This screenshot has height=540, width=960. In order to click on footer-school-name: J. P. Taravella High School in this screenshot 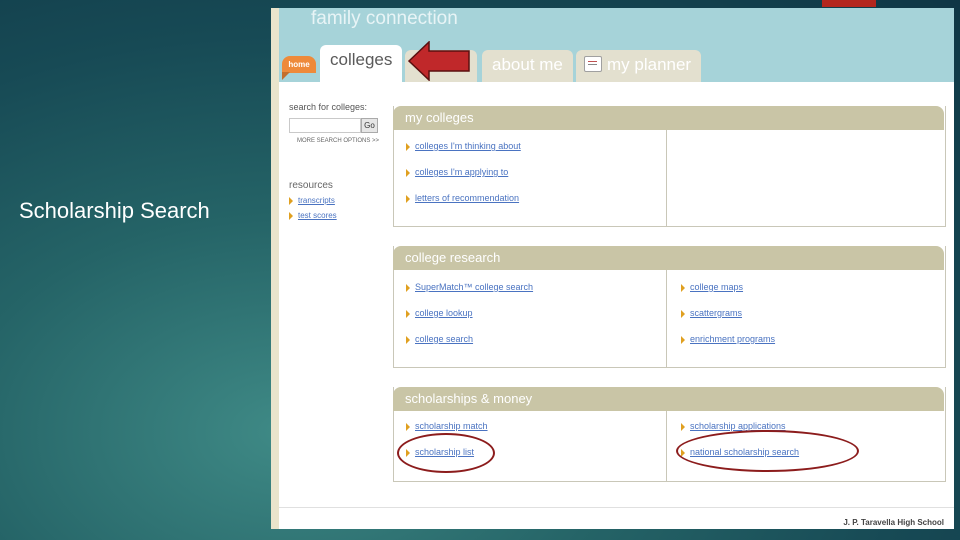, I will do `click(893, 522)`.